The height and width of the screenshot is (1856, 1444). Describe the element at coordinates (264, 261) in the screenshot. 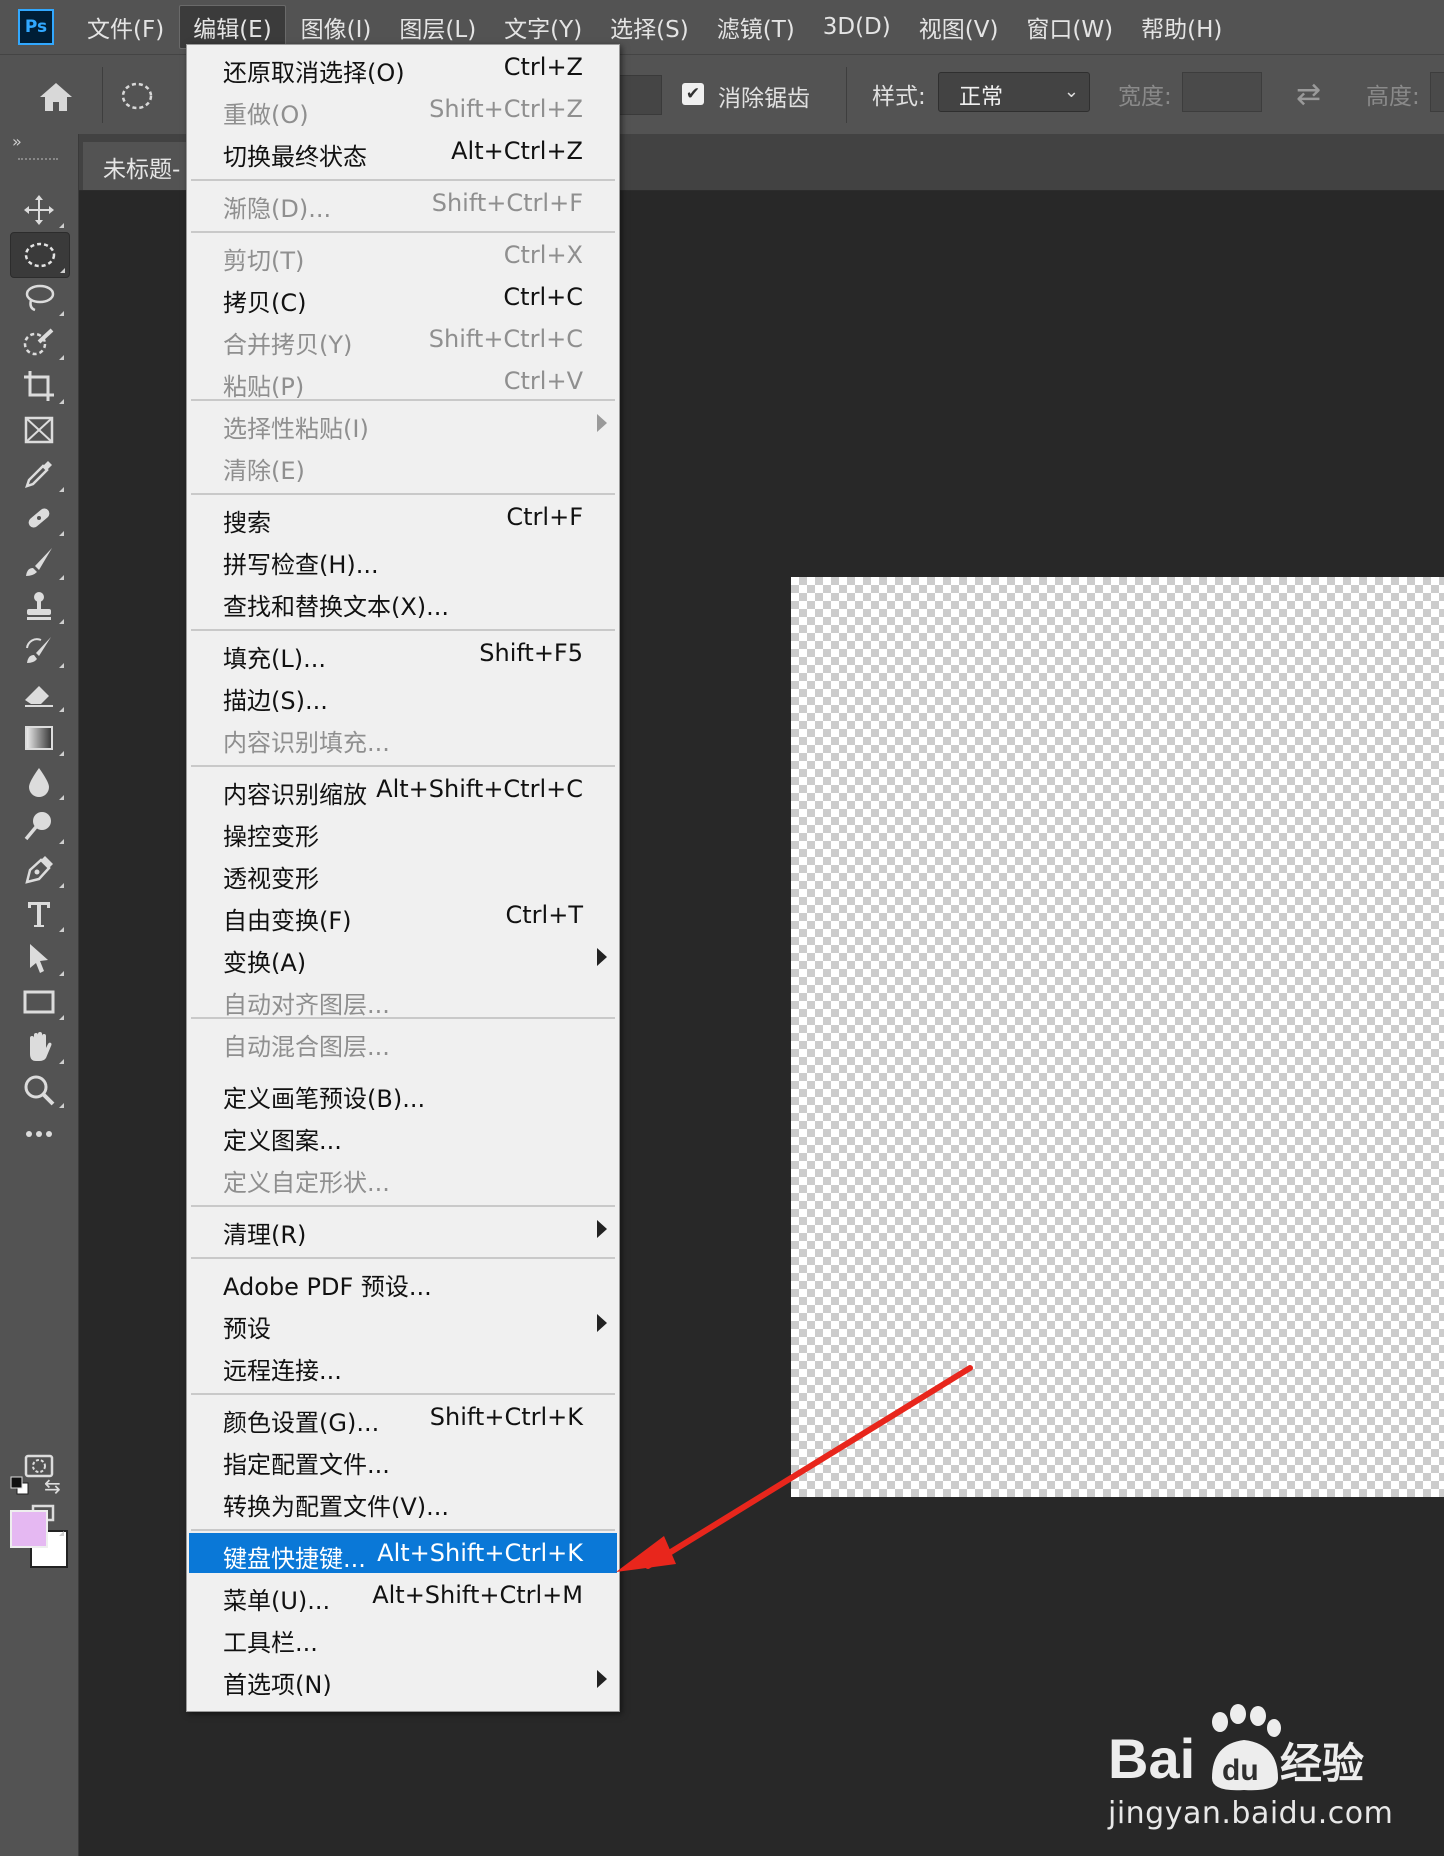

I see `menu-item-label: 剪切(T)` at that location.